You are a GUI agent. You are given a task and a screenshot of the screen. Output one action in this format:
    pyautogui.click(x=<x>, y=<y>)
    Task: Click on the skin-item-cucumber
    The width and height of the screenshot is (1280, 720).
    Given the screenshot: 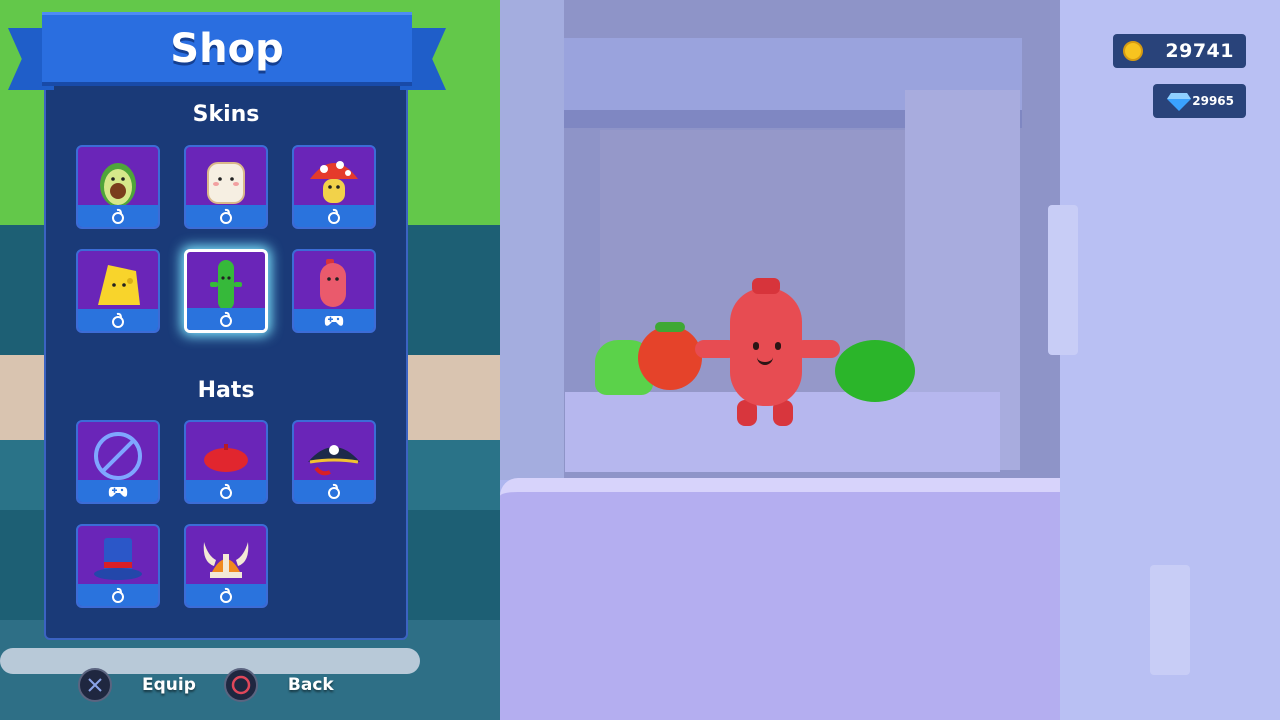 What is the action you would take?
    pyautogui.click(x=226, y=291)
    